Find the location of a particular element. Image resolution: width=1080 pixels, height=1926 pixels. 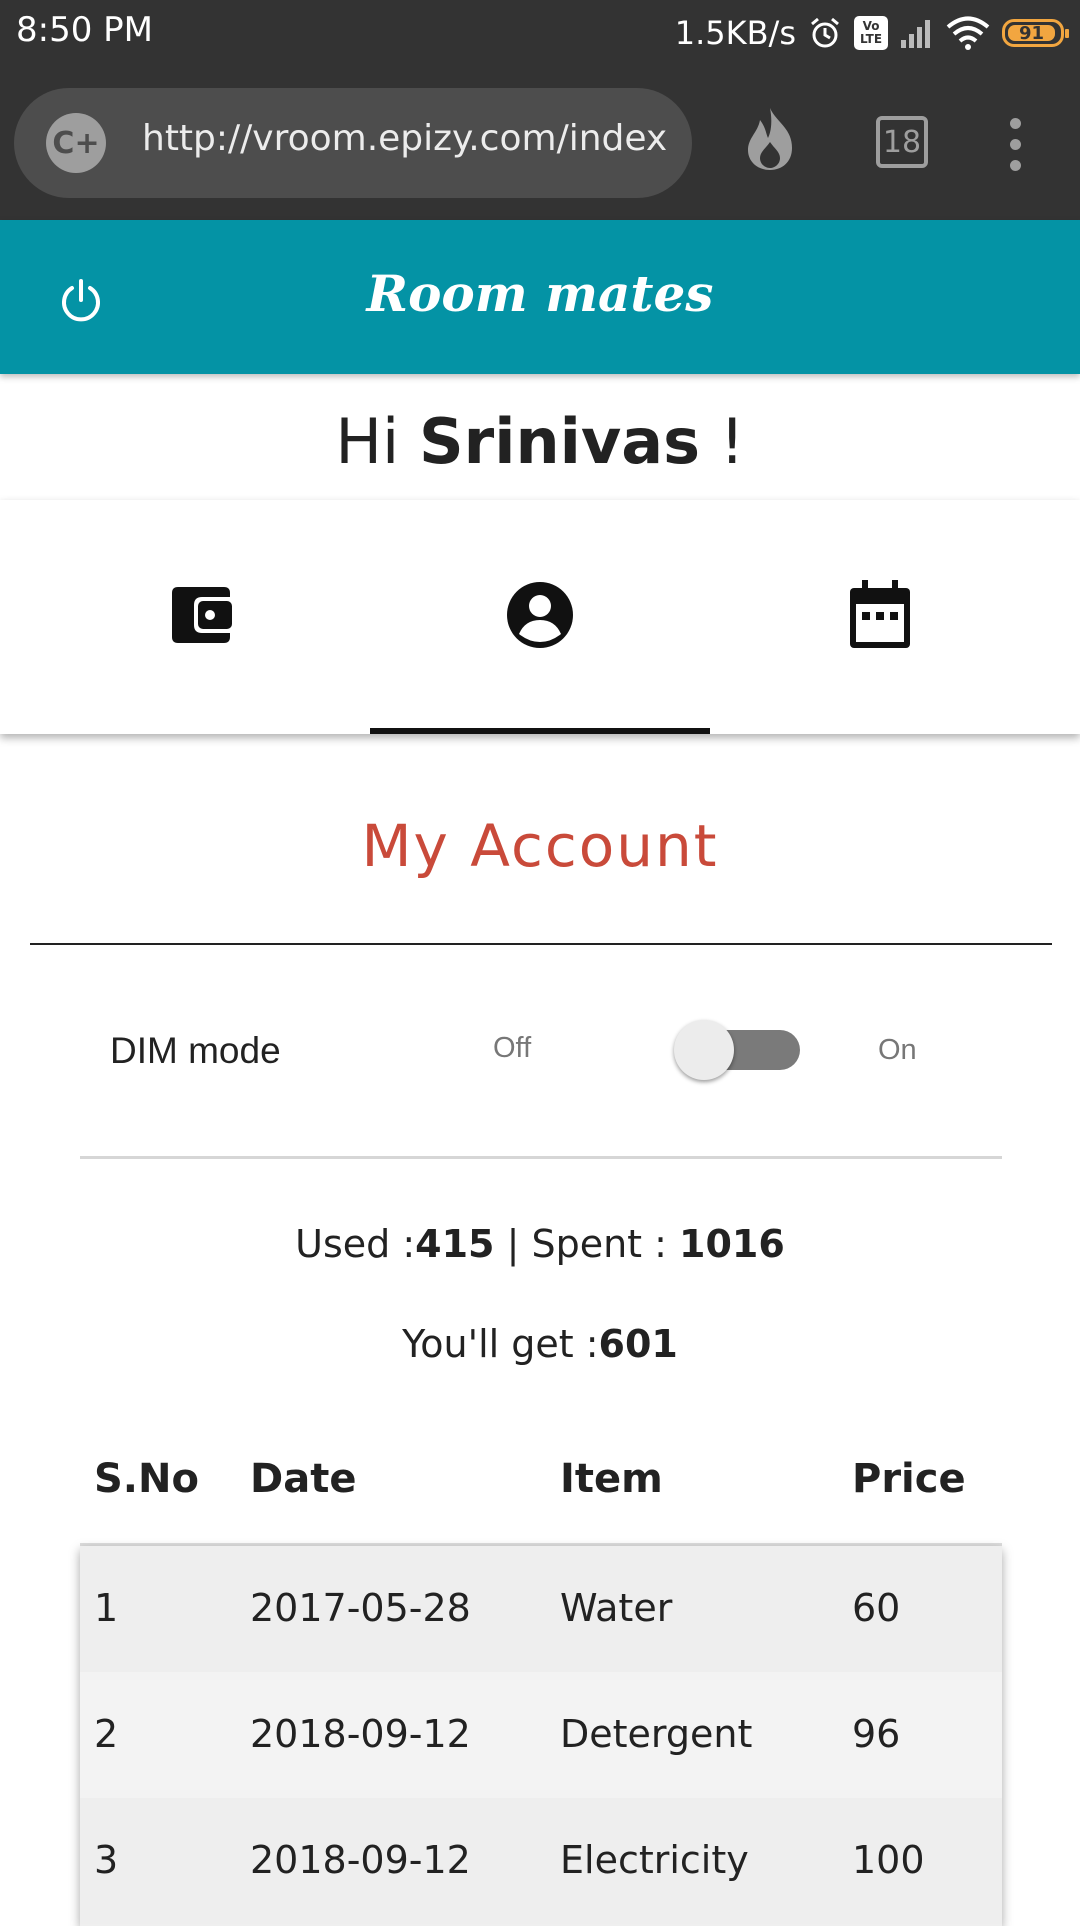

tab-calendar is located at coordinates (880, 617).